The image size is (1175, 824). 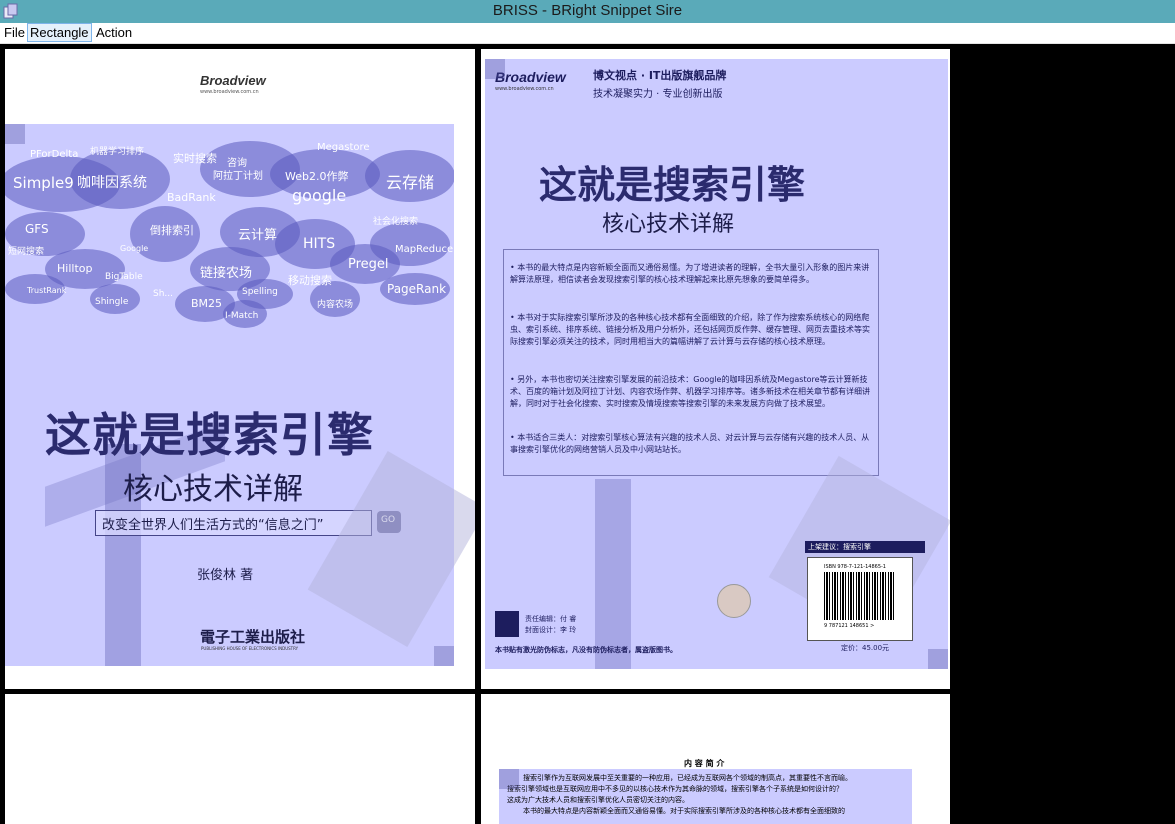 I want to click on cloud-word: Google, so click(x=134, y=248).